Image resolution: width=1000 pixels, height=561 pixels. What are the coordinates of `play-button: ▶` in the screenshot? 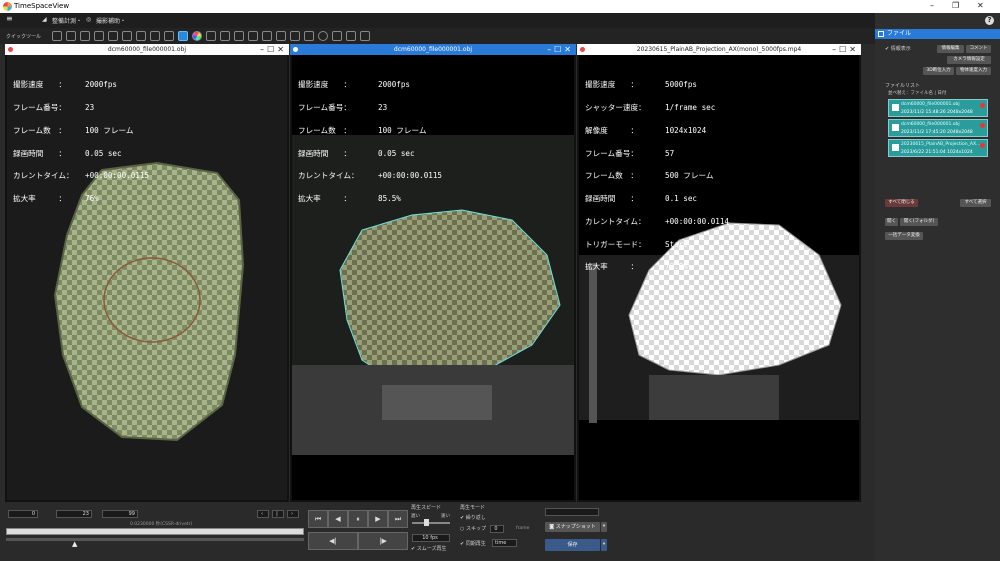 It's located at (378, 519).